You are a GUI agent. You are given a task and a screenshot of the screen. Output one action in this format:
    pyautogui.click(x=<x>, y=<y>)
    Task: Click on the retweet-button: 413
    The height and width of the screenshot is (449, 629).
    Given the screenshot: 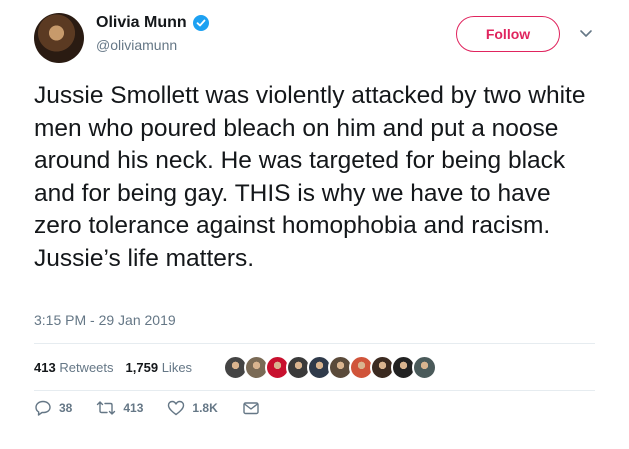 What is the action you would take?
    pyautogui.click(x=119, y=408)
    